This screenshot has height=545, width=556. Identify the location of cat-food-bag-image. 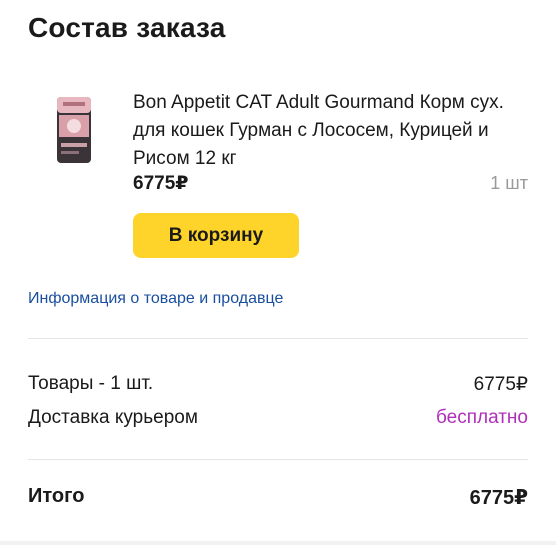
(74, 130).